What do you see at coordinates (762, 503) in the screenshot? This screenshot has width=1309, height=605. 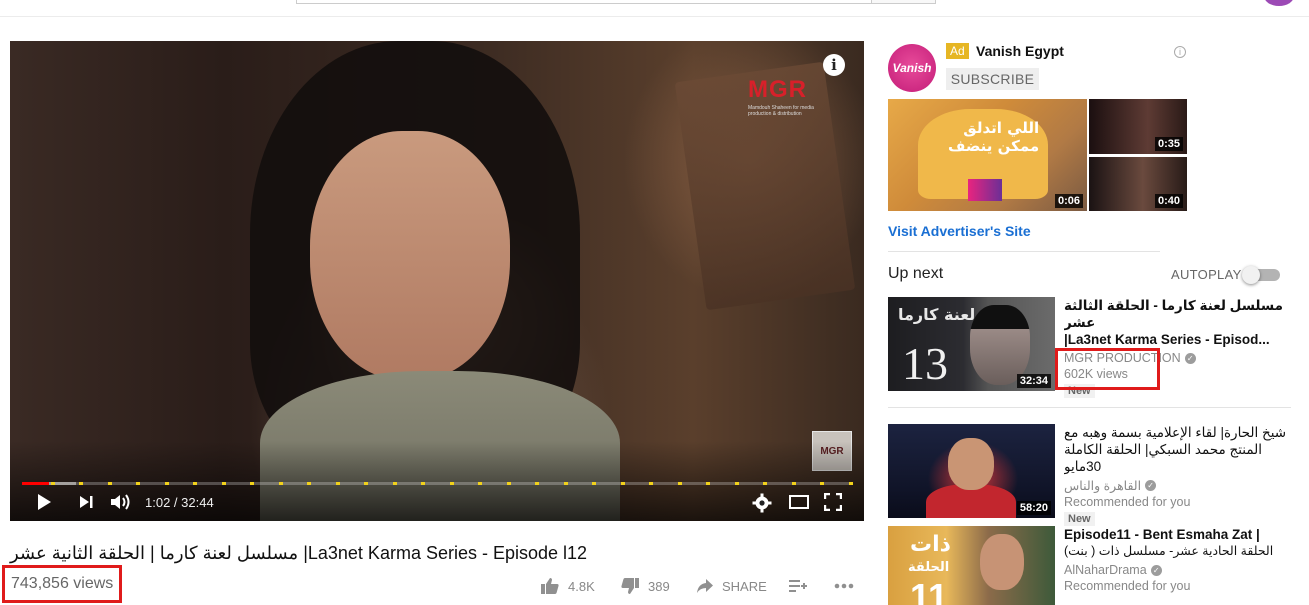 I see `settings-button` at bounding box center [762, 503].